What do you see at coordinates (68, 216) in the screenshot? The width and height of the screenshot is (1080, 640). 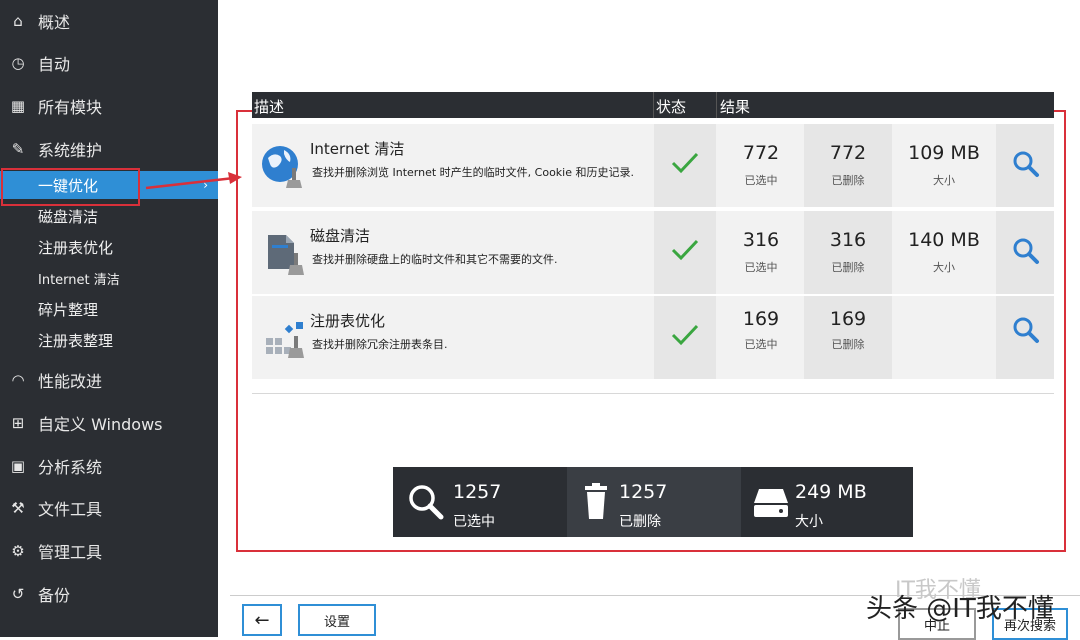 I see `sub-item-label: 磁盘清洁` at bounding box center [68, 216].